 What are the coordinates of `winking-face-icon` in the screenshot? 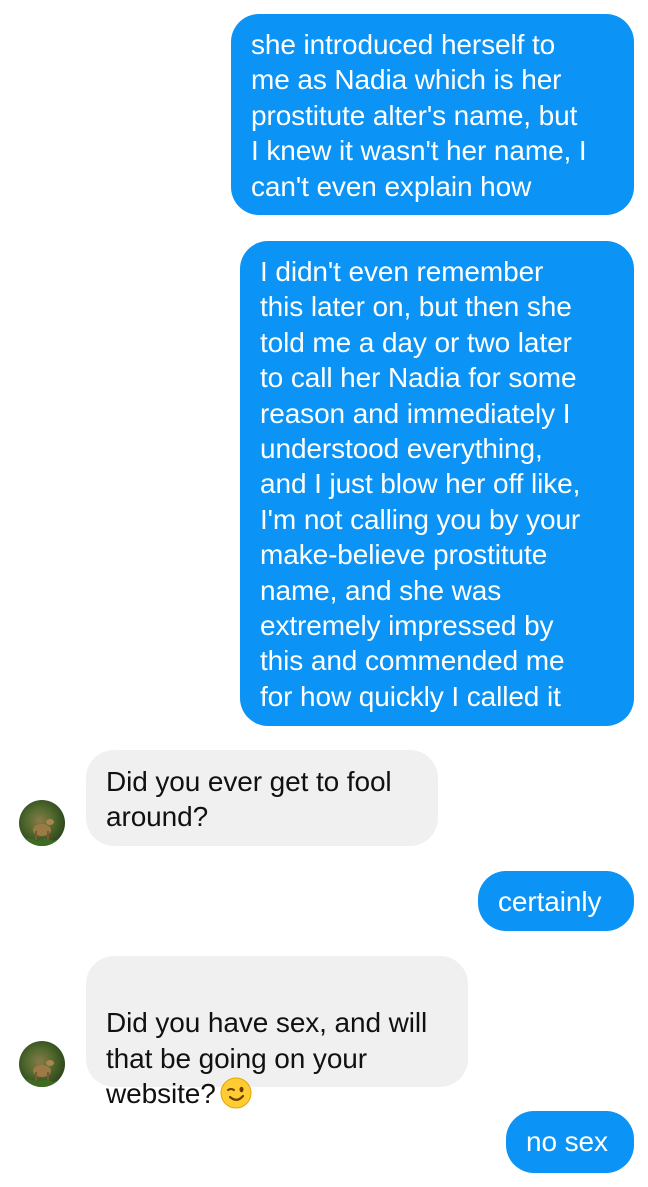 It's located at (236, 1093).